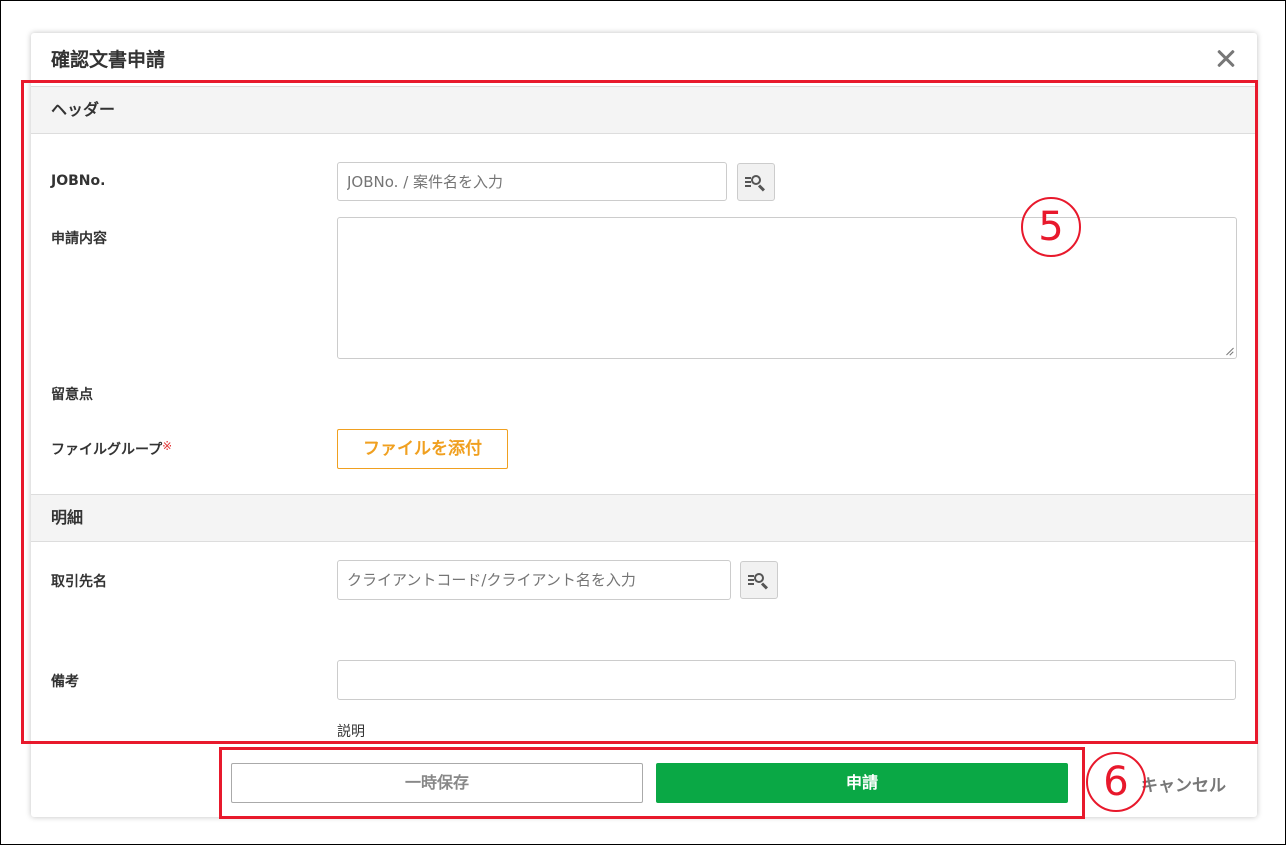 The height and width of the screenshot is (847, 1288). I want to click on dialog-title: 確認文書申請, so click(108, 60).